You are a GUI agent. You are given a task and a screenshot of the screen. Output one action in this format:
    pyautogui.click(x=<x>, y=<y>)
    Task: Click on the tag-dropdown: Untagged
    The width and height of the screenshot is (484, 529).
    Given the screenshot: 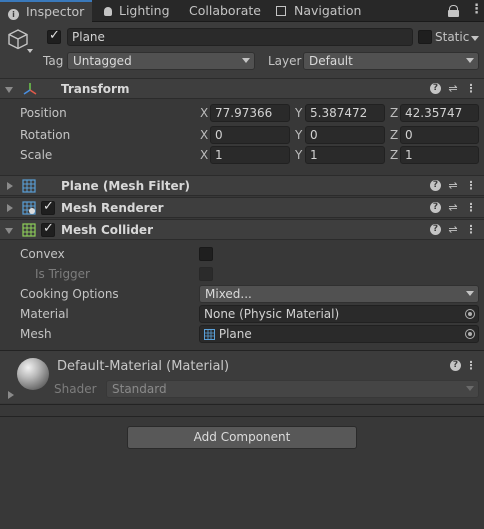 What is the action you would take?
    pyautogui.click(x=161, y=61)
    